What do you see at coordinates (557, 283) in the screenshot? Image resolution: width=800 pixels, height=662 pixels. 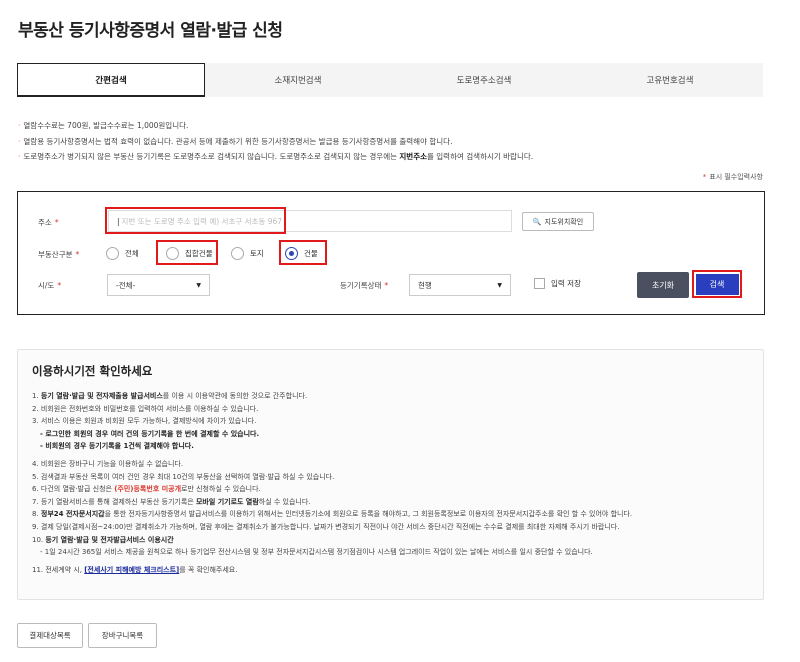 I see `save-input-checkbox: 입력 저장` at bounding box center [557, 283].